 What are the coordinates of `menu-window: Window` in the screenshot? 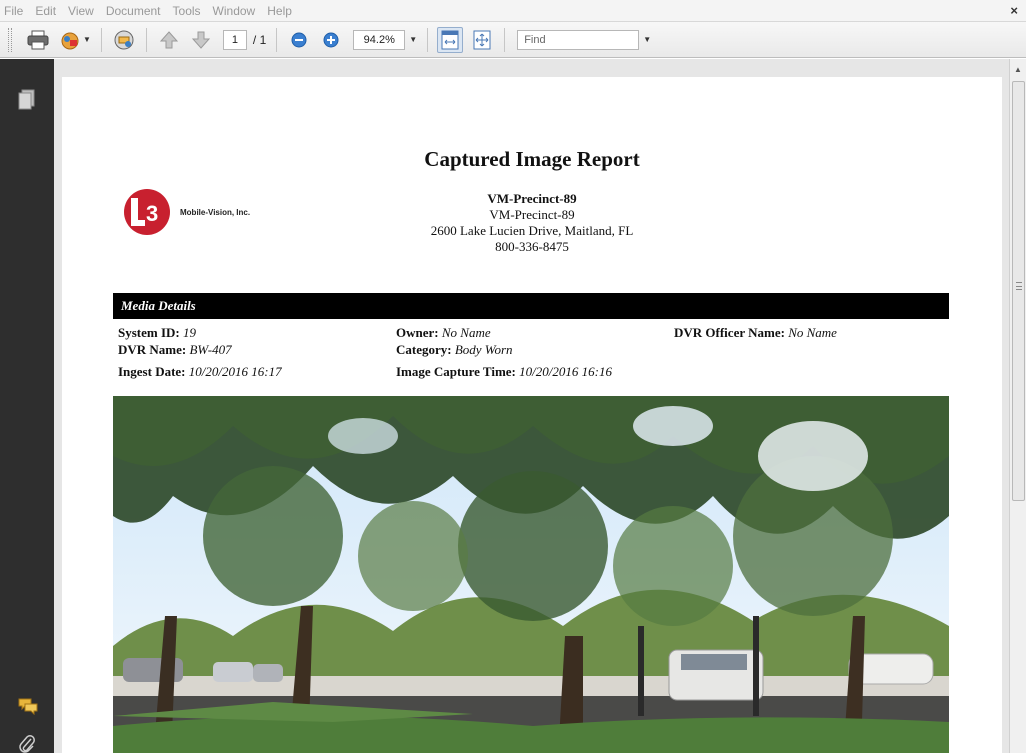 It's located at (234, 11).